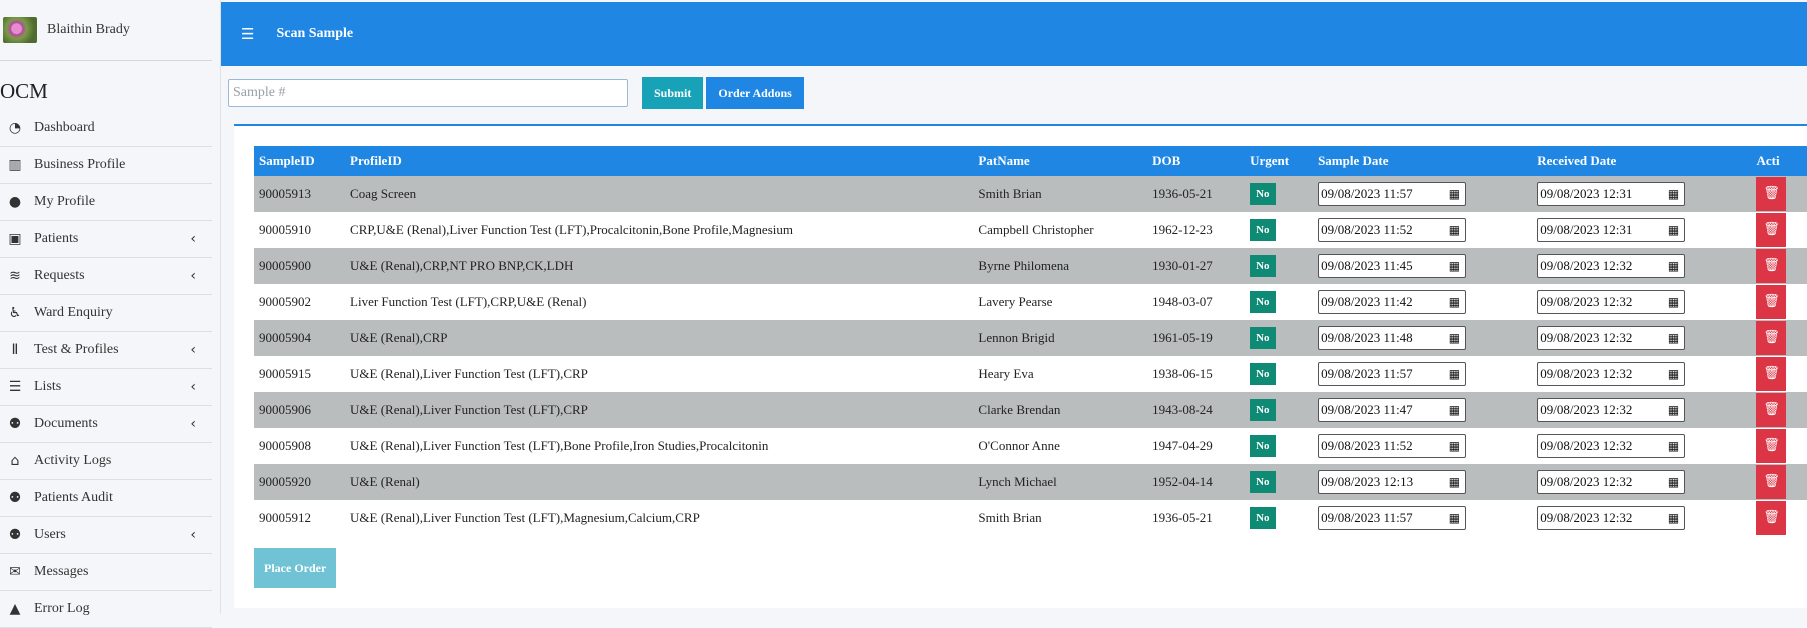 The image size is (1807, 628). Describe the element at coordinates (106, 535) in the screenshot. I see `sidebar-item-users: ⚉ Users ‹` at that location.